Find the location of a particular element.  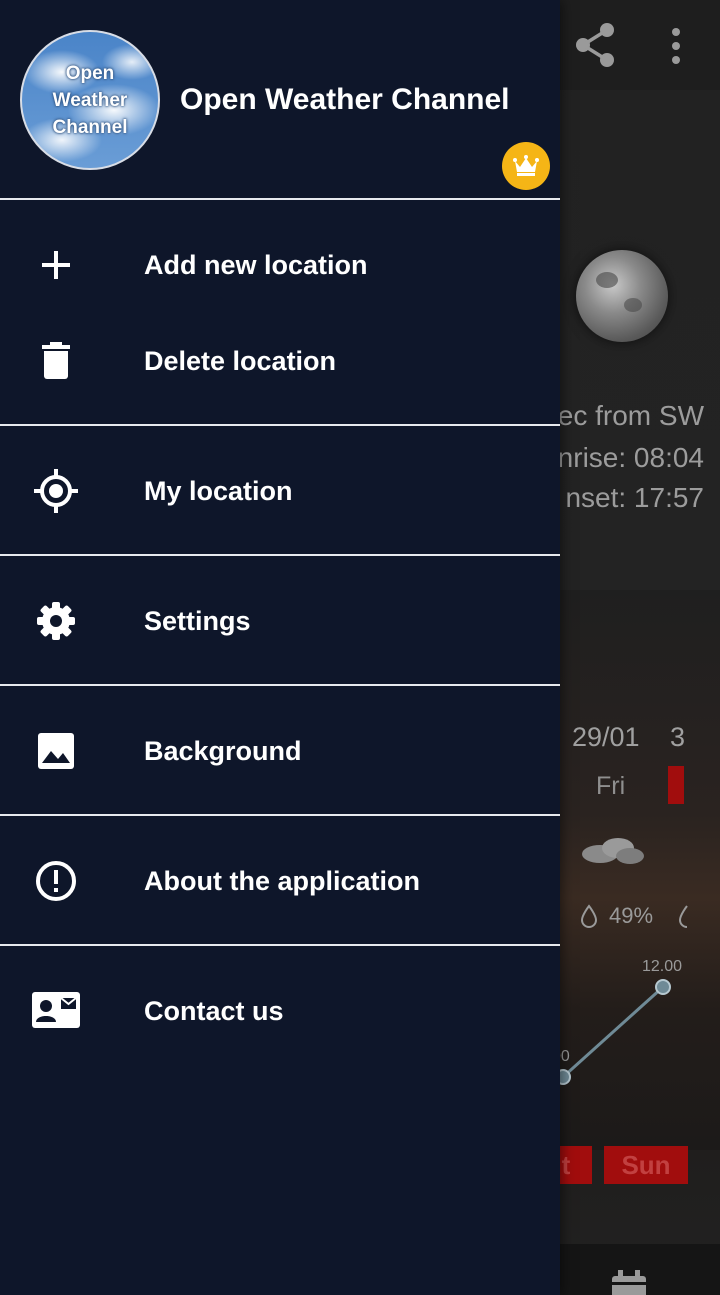

menu-item-contact: Contact us is located at coordinates (280, 1011).